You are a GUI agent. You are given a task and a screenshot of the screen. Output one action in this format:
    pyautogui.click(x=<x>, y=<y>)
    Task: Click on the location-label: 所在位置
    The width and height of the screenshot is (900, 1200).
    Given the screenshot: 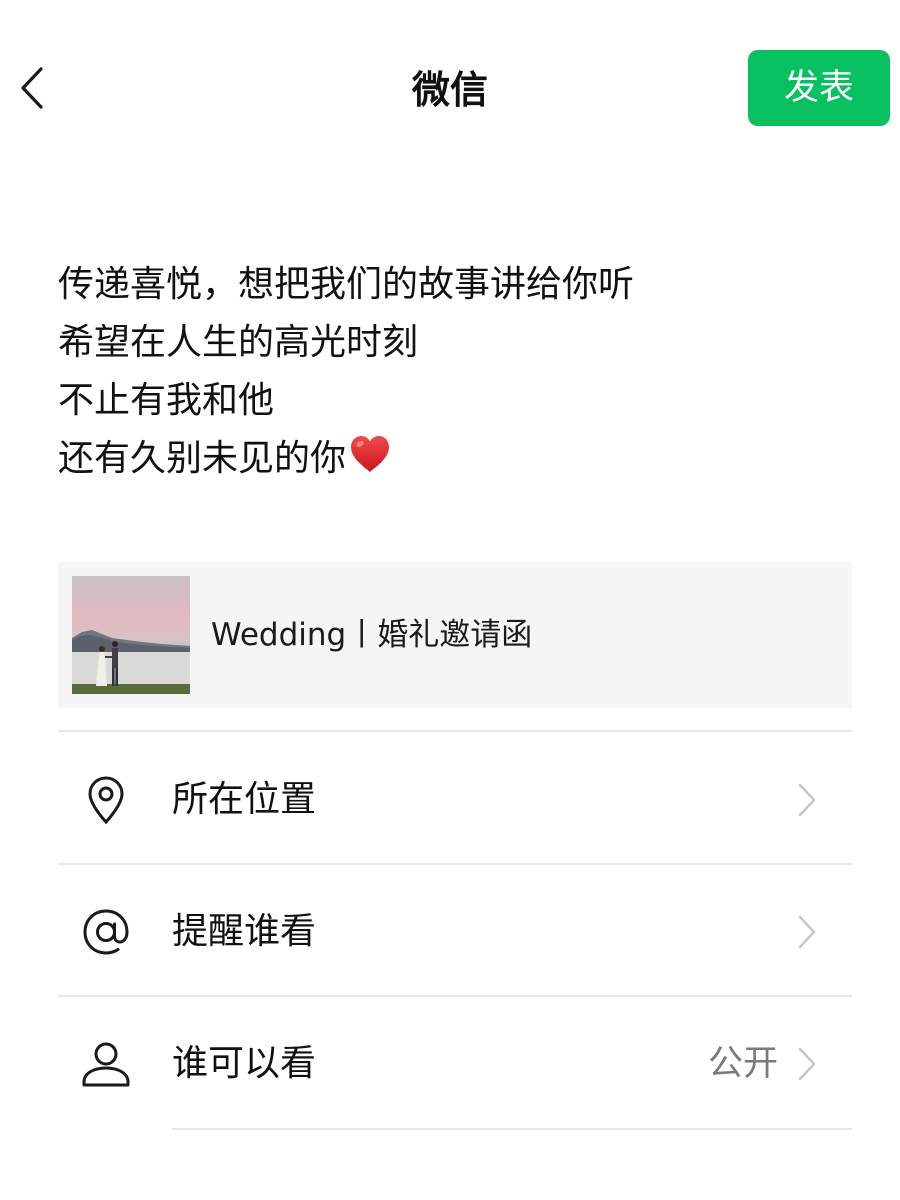 What is the action you would take?
    pyautogui.click(x=244, y=799)
    